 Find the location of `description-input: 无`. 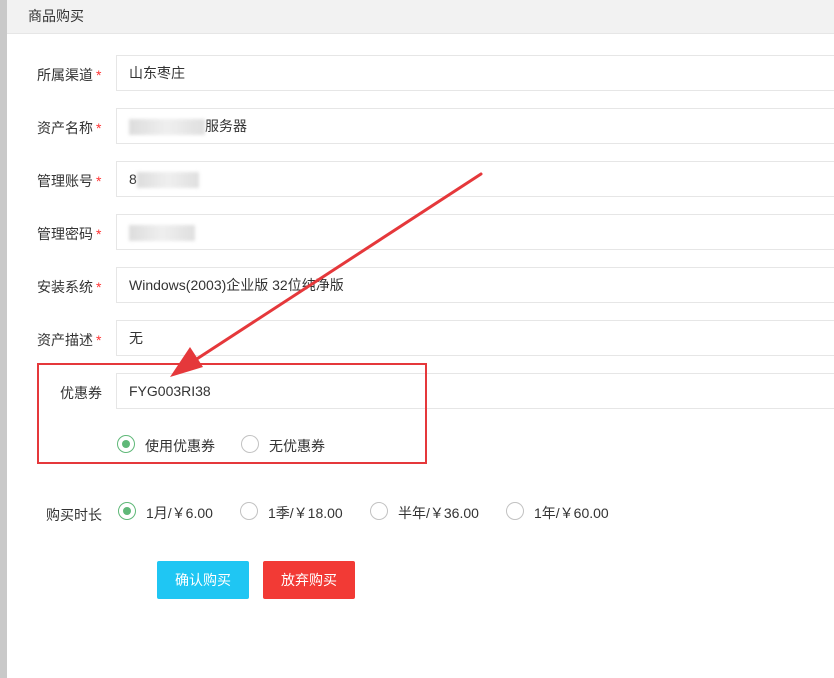

description-input: 无 is located at coordinates (475, 338).